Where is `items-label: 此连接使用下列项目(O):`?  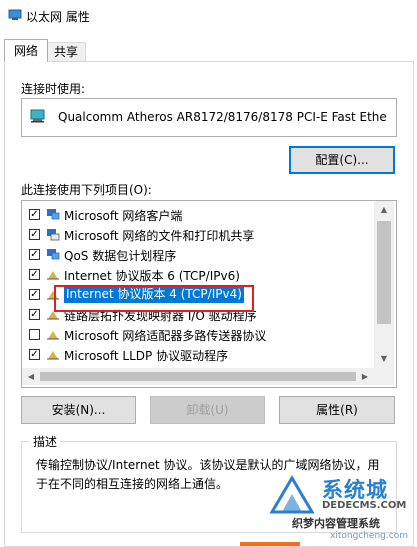
items-label: 此连接使用下列项目(O): is located at coordinates (86, 190).